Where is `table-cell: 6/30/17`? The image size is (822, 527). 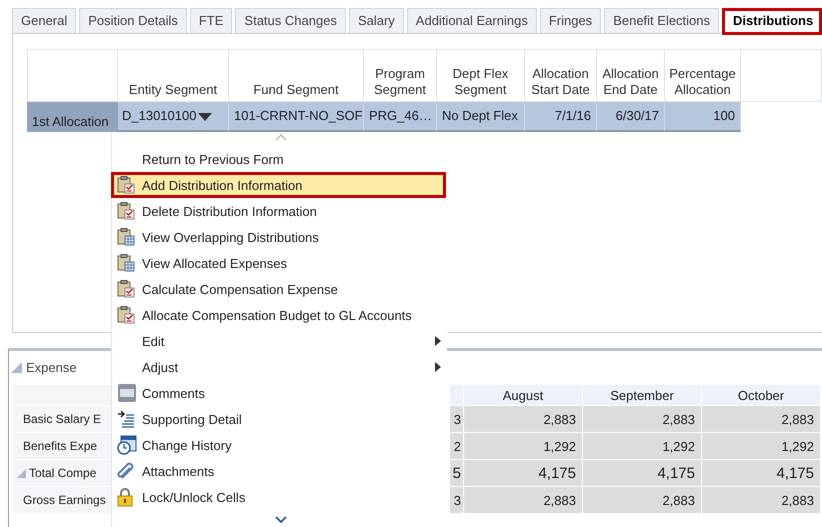 table-cell: 6/30/17 is located at coordinates (631, 117).